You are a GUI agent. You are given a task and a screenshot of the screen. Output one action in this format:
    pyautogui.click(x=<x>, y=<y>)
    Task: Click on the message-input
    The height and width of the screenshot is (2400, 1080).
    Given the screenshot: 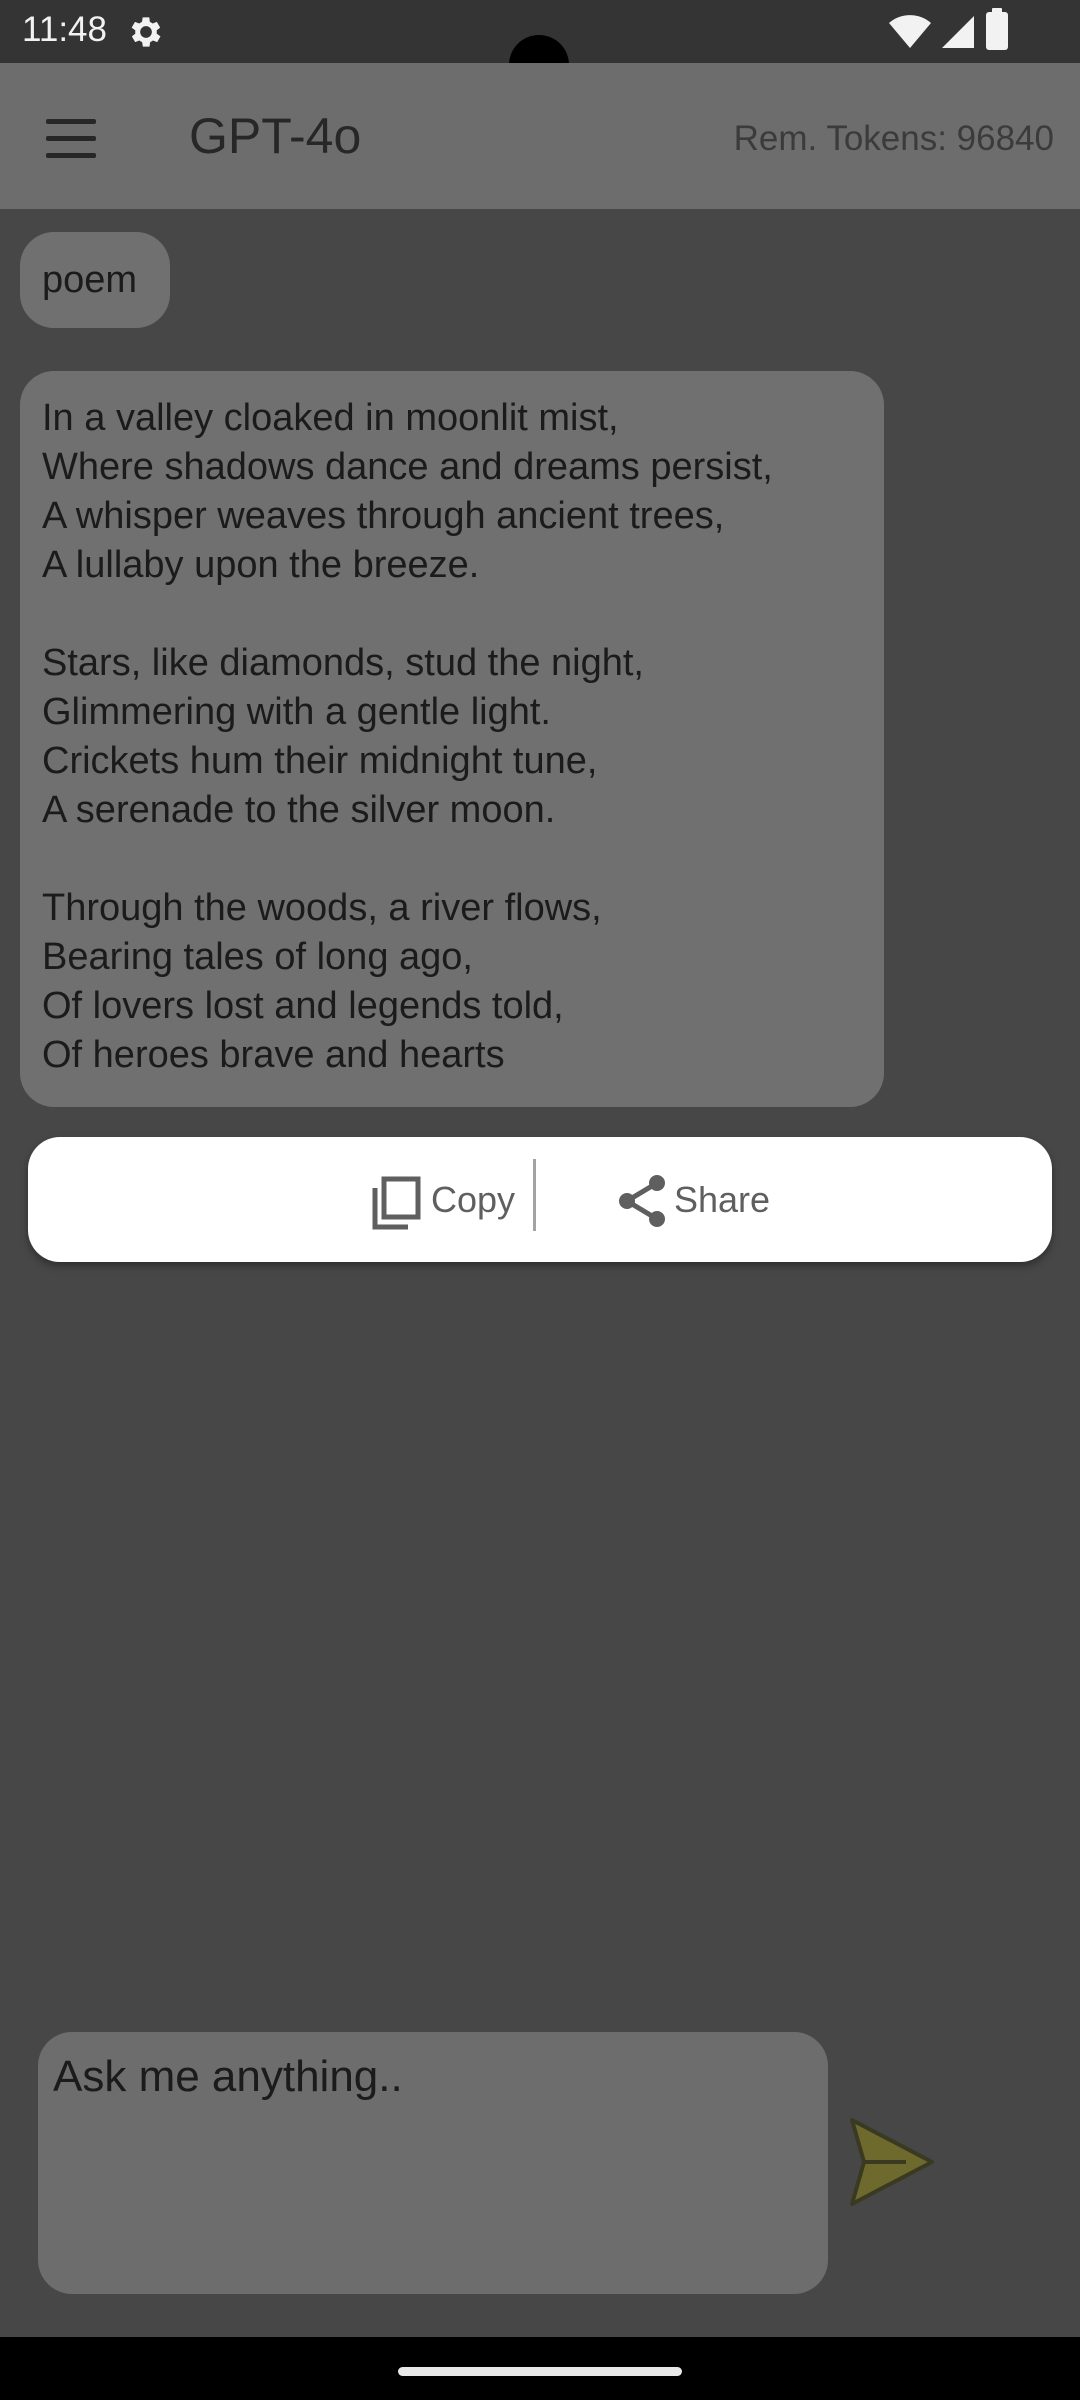 What is the action you would take?
    pyautogui.click(x=433, y=2163)
    